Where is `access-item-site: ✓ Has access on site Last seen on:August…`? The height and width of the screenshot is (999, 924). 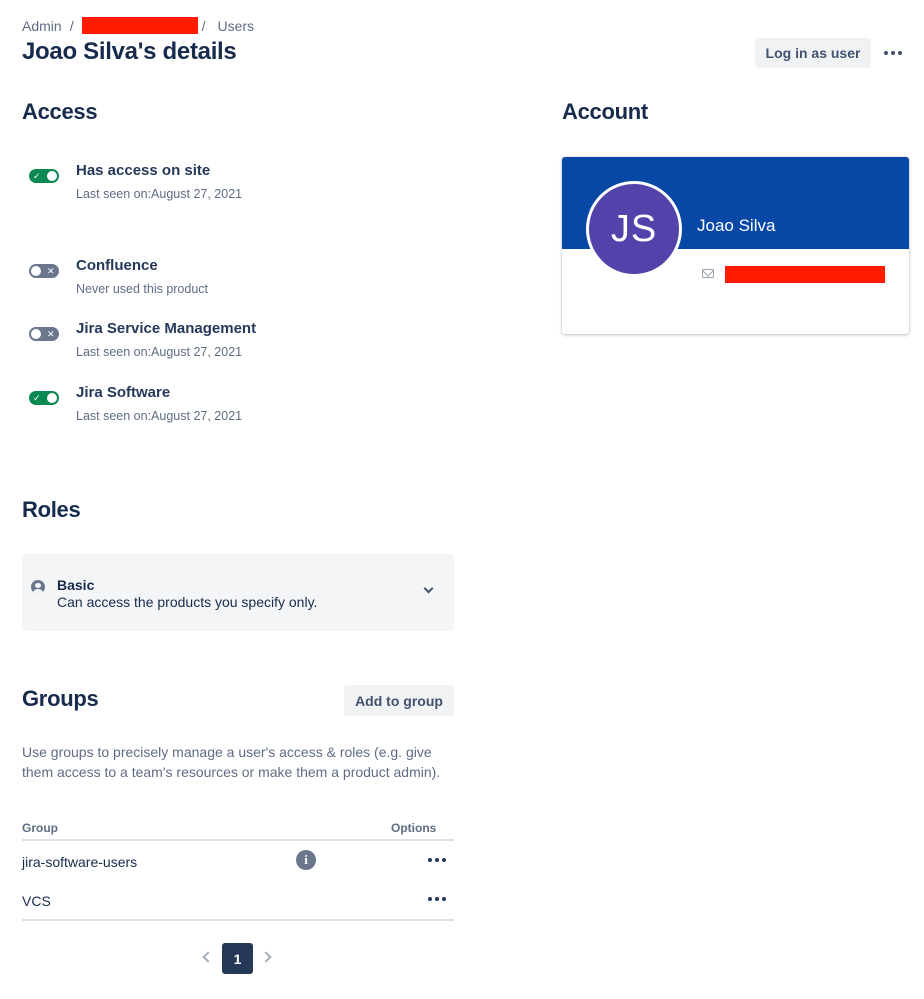 access-item-site: ✓ Has access on site Last seen on:August… is located at coordinates (232, 184).